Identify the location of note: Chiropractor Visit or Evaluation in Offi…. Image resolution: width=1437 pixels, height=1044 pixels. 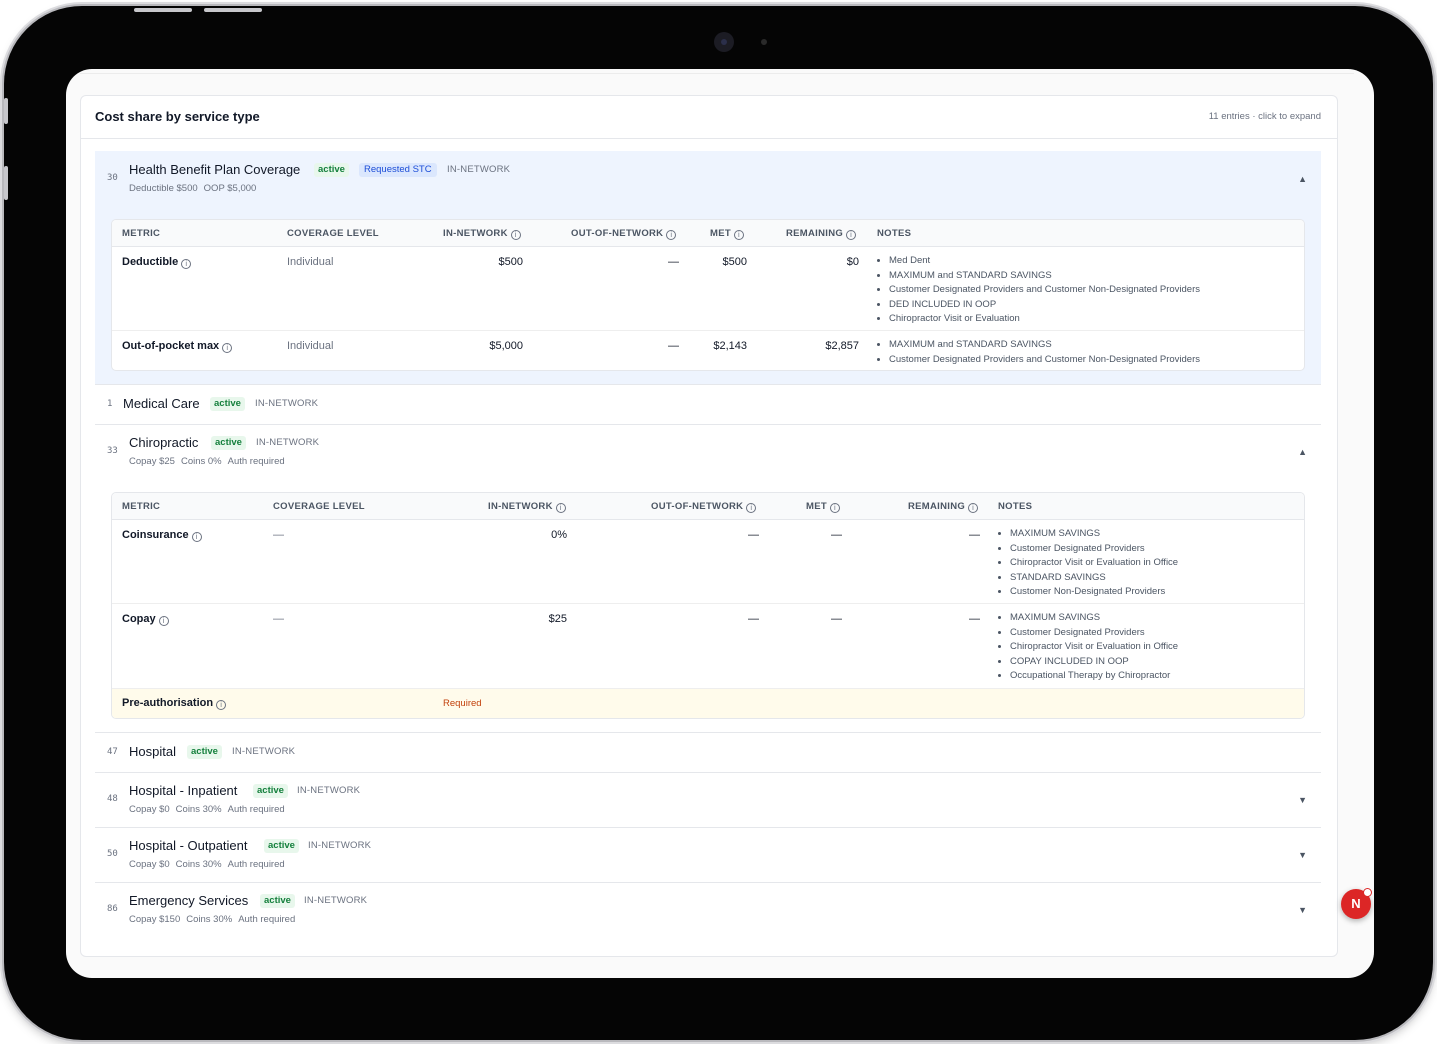
(1094, 647).